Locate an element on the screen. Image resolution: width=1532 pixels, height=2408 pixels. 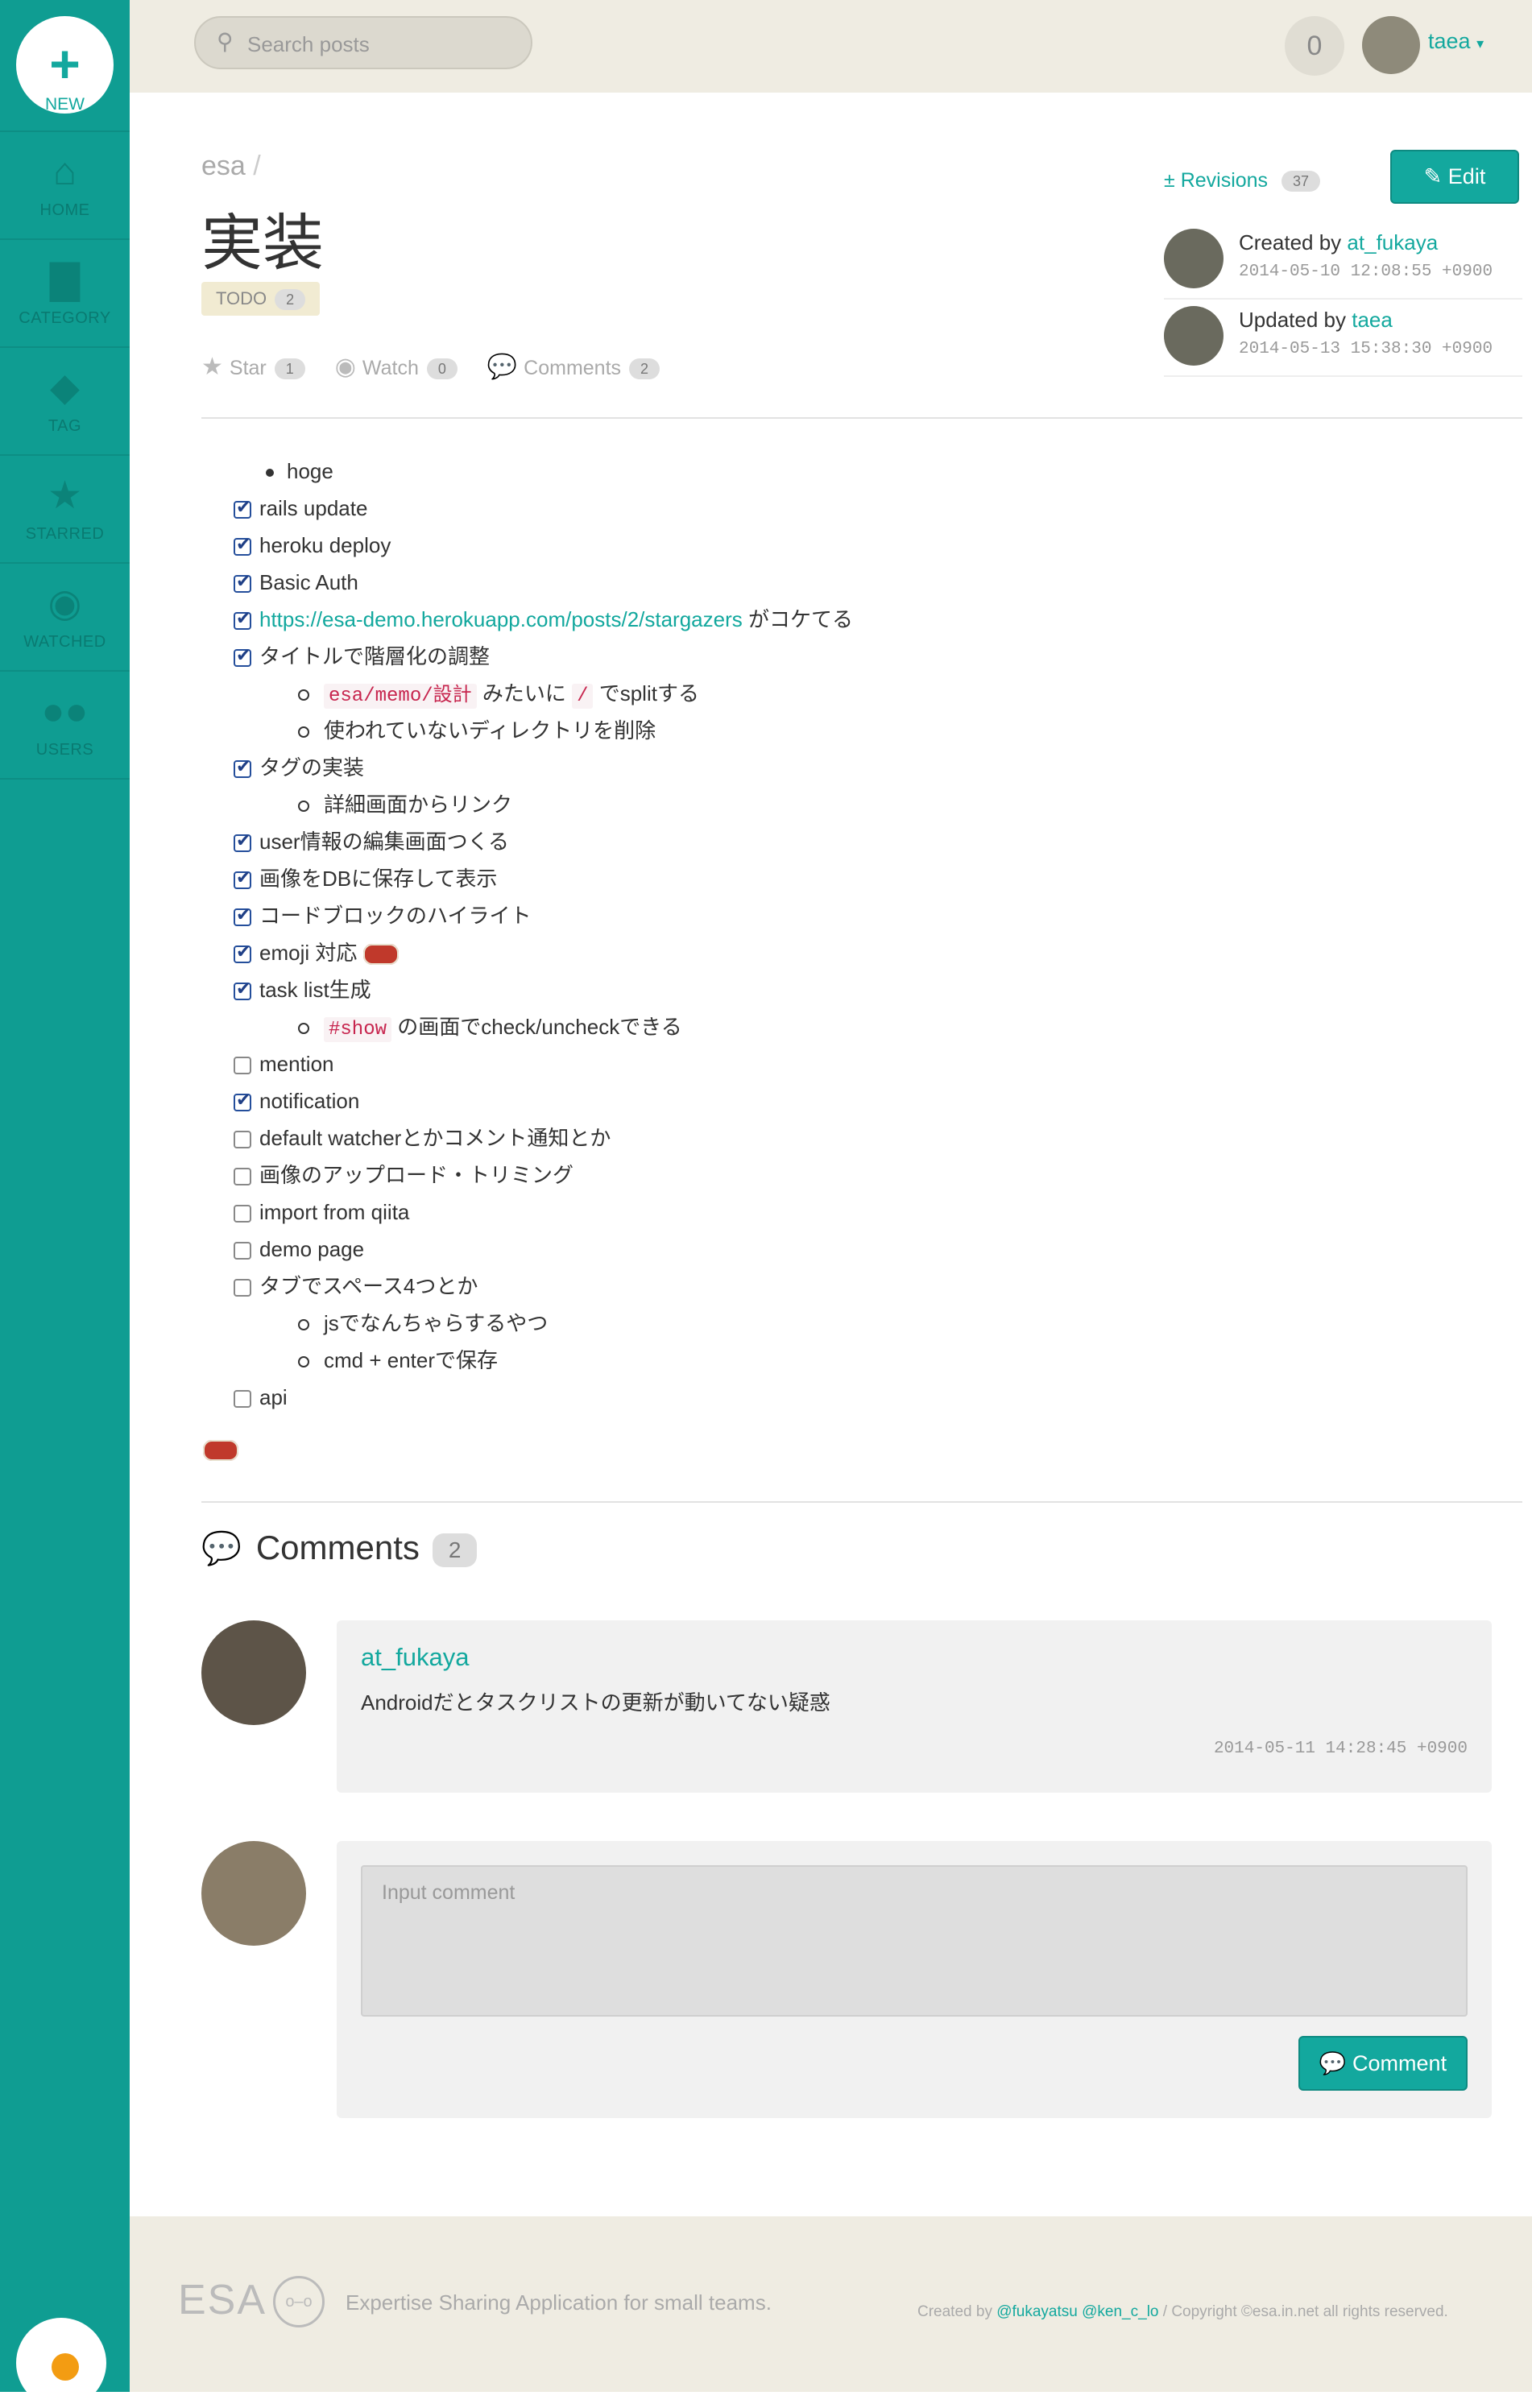
sidebar-item-category: ▇ CATEGORY is located at coordinates (65, 292).